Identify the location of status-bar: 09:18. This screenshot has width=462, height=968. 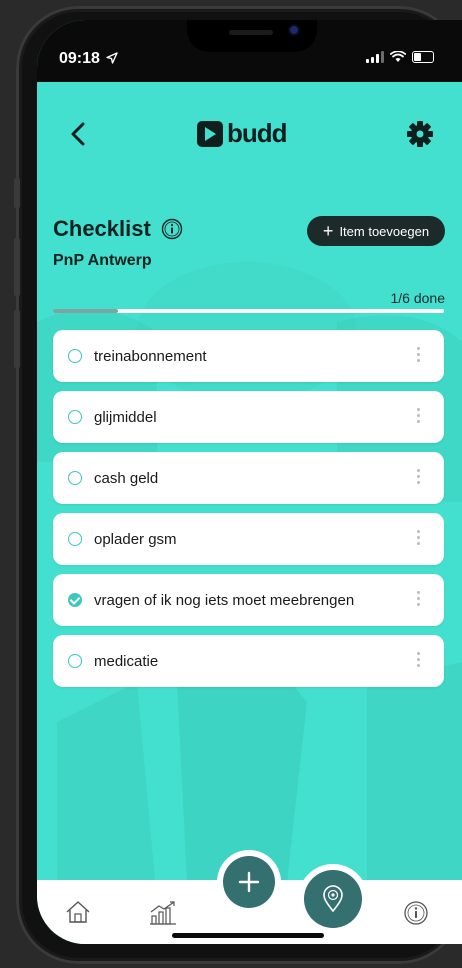
(249, 51).